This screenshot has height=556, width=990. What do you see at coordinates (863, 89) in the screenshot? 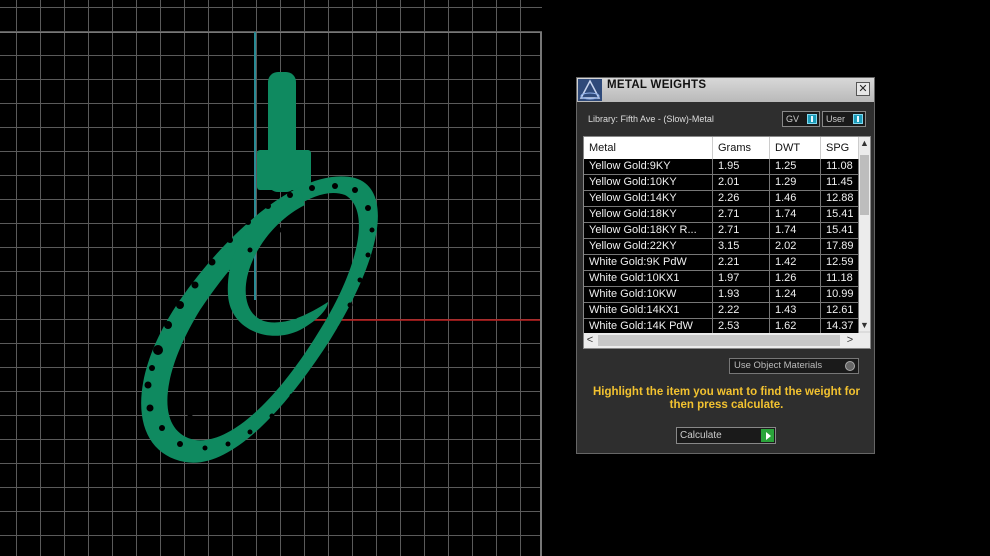
I see `close-button: ✕` at bounding box center [863, 89].